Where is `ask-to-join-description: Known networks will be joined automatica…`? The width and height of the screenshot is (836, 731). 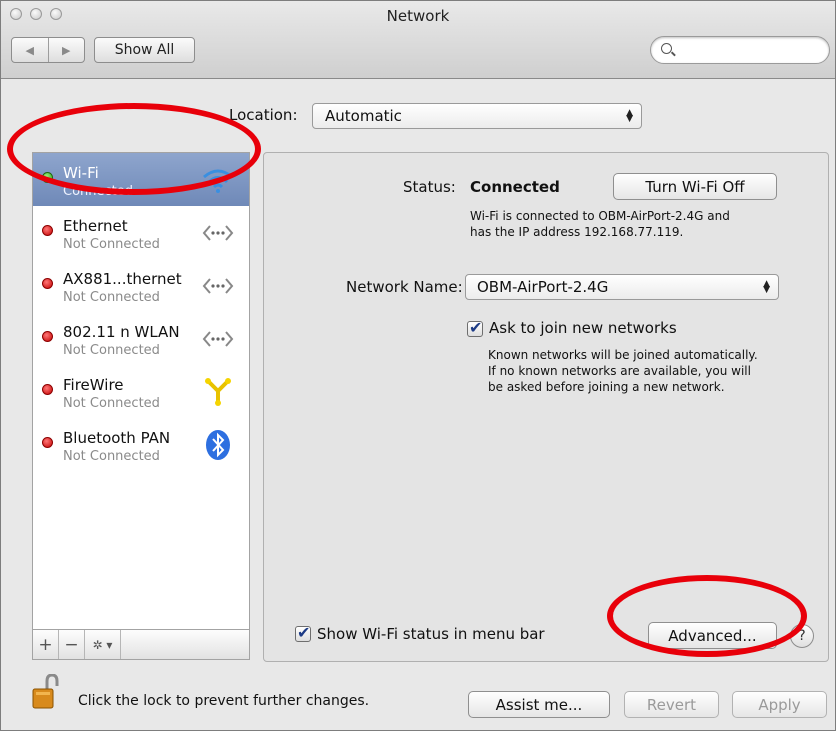
ask-to-join-description: Known networks will be joined automatica… is located at coordinates (623, 371).